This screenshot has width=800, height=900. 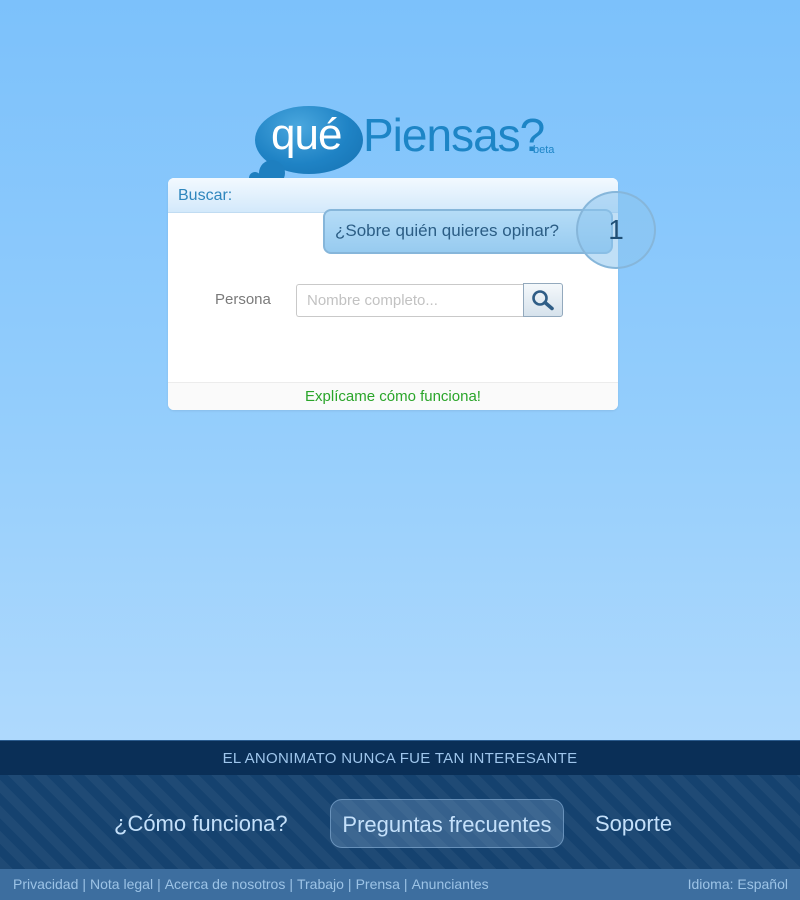 What do you see at coordinates (447, 230) in the screenshot?
I see `hint-tooltip-text: ¿Sobre quién quieres opinar?` at bounding box center [447, 230].